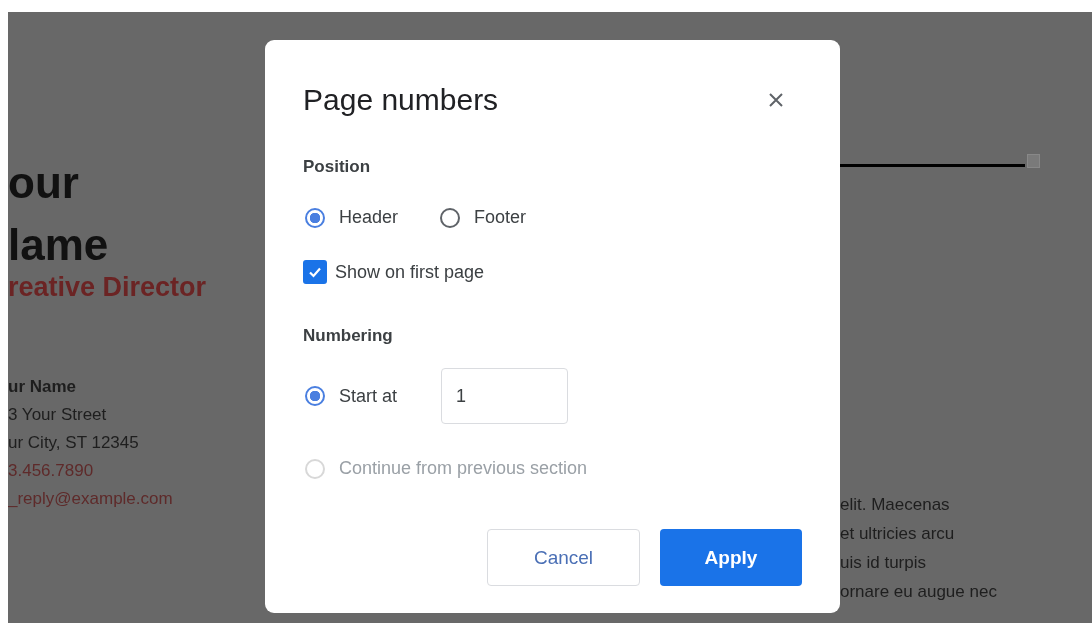 This screenshot has height=623, width=1092. Describe the element at coordinates (1033, 161) in the screenshot. I see `handle-icon` at that location.